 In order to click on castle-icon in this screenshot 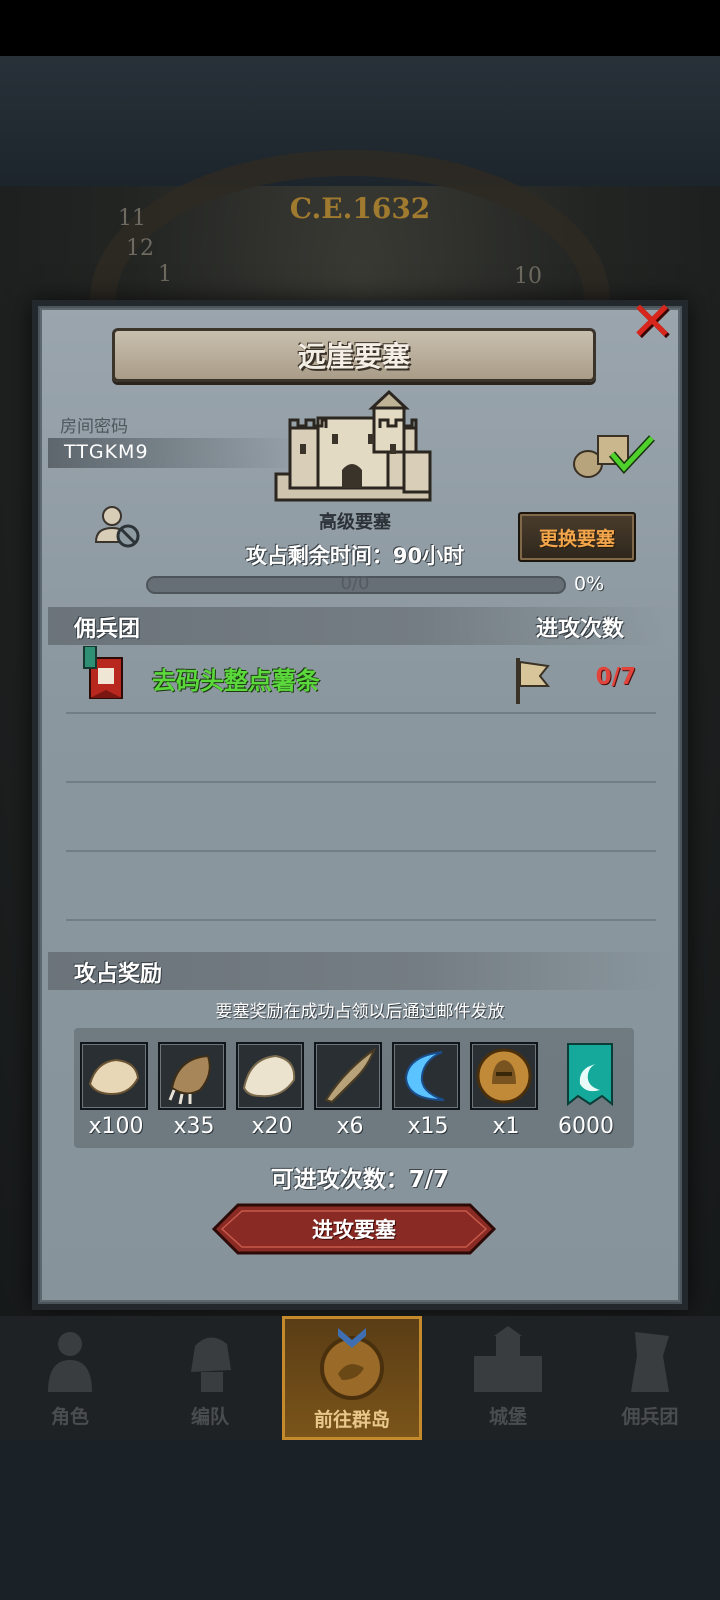, I will do `click(508, 1361)`.